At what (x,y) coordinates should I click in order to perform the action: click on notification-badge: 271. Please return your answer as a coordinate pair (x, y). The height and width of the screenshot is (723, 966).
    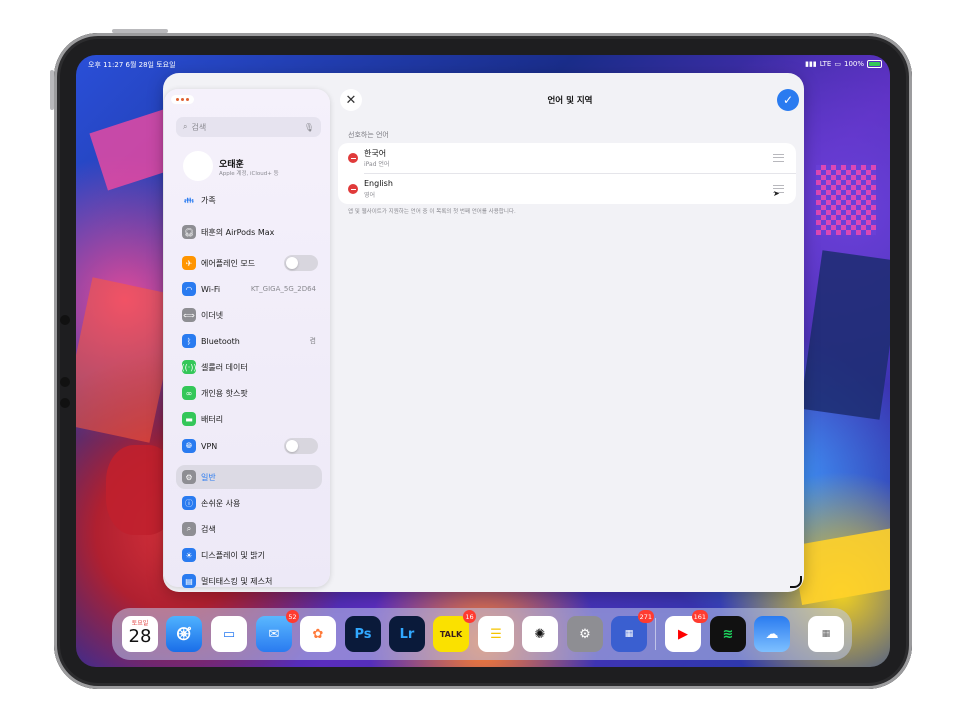
    Looking at the image, I should click on (645, 616).